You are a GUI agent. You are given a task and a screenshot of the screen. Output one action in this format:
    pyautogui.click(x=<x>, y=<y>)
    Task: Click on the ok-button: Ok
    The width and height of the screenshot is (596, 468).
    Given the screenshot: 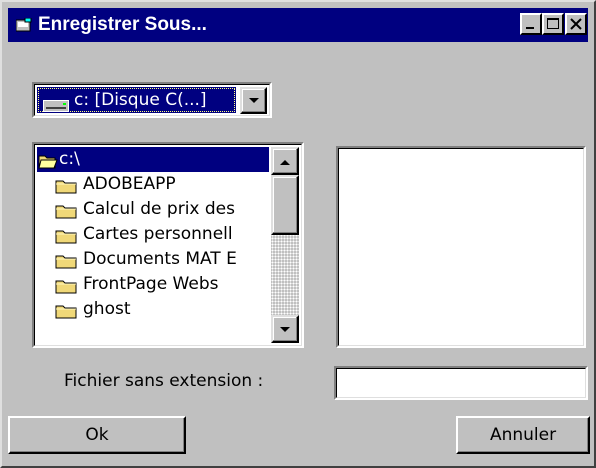 What is the action you would take?
    pyautogui.click(x=97, y=435)
    